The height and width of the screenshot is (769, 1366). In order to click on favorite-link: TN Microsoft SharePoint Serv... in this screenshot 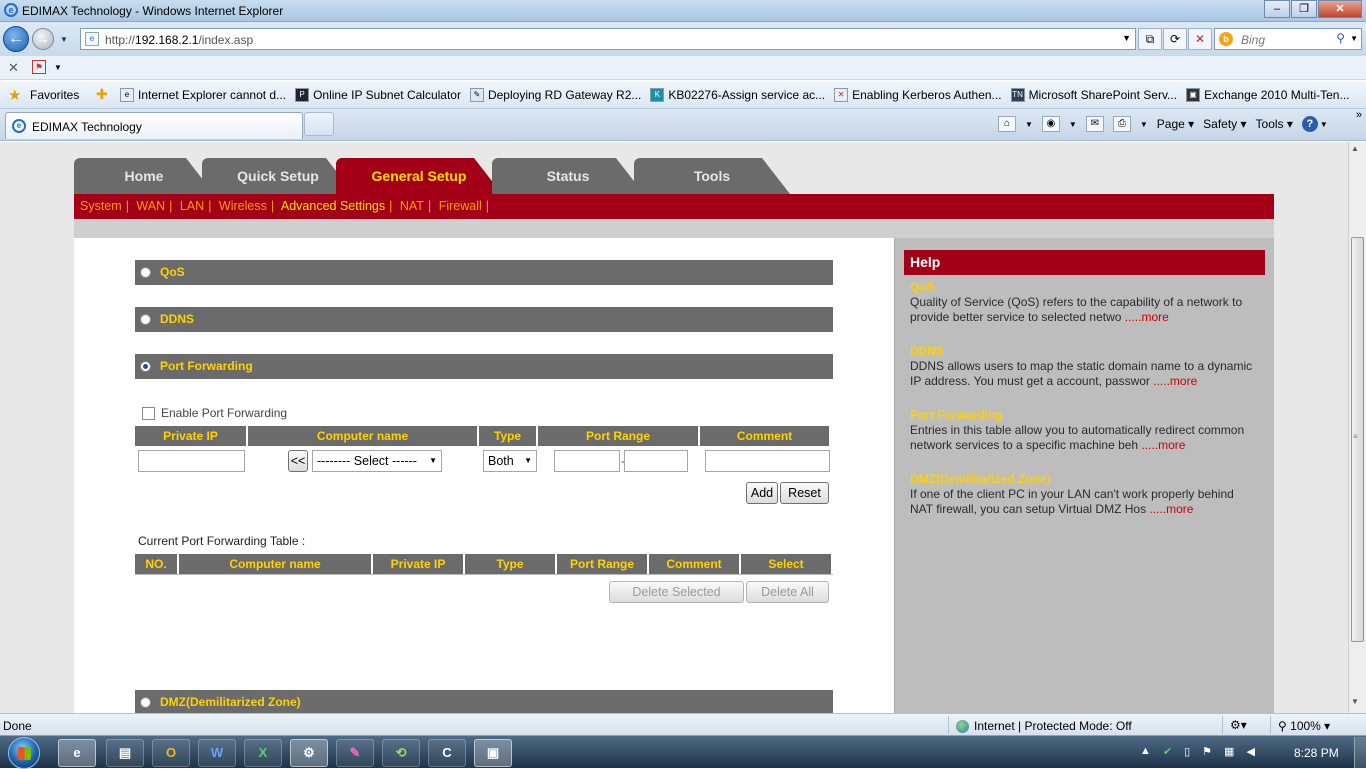, I will do `click(1093, 95)`.